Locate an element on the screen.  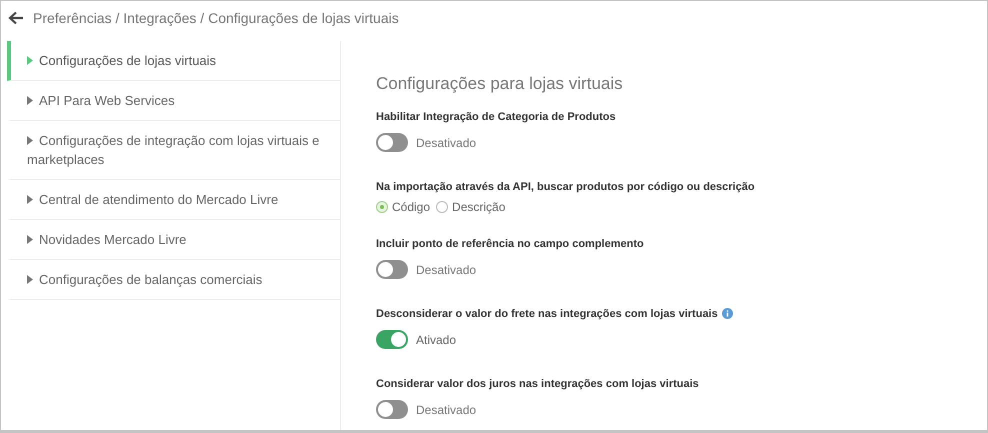
setting-label: Considerar valor dos juros nas integrações com lojas virtuais is located at coordinates (537, 384).